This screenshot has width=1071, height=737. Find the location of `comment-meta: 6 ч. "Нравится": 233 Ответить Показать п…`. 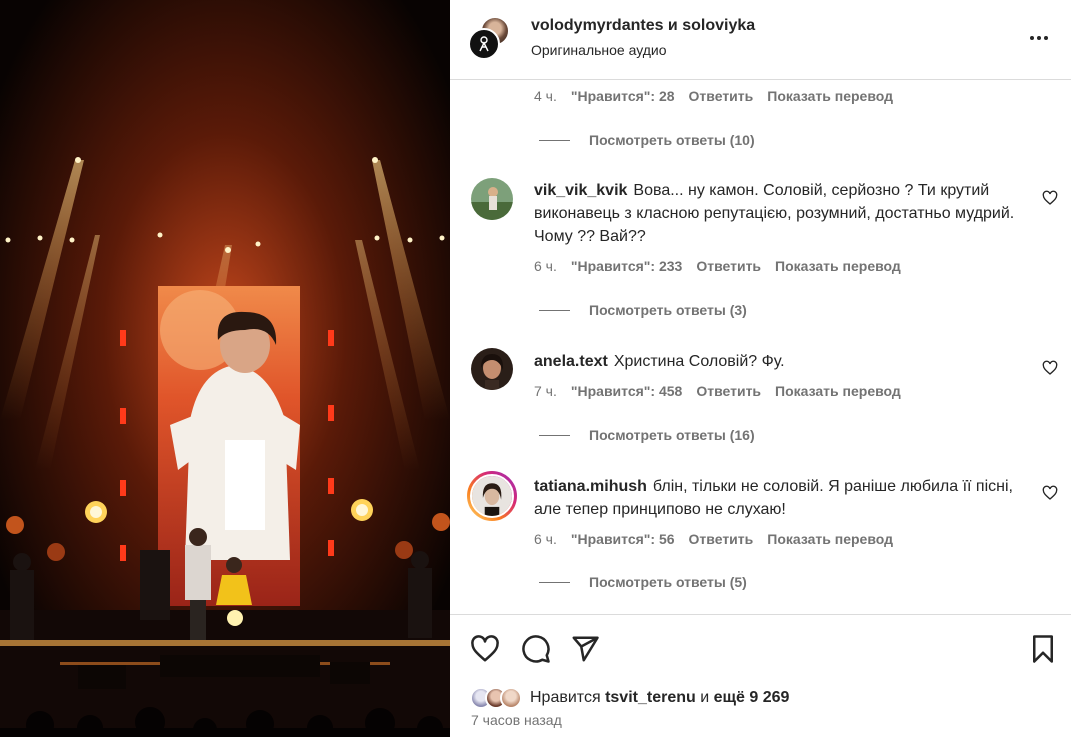

comment-meta: 6 ч. "Нравится": 233 Ответить Показать п… is located at coordinates (724, 266).